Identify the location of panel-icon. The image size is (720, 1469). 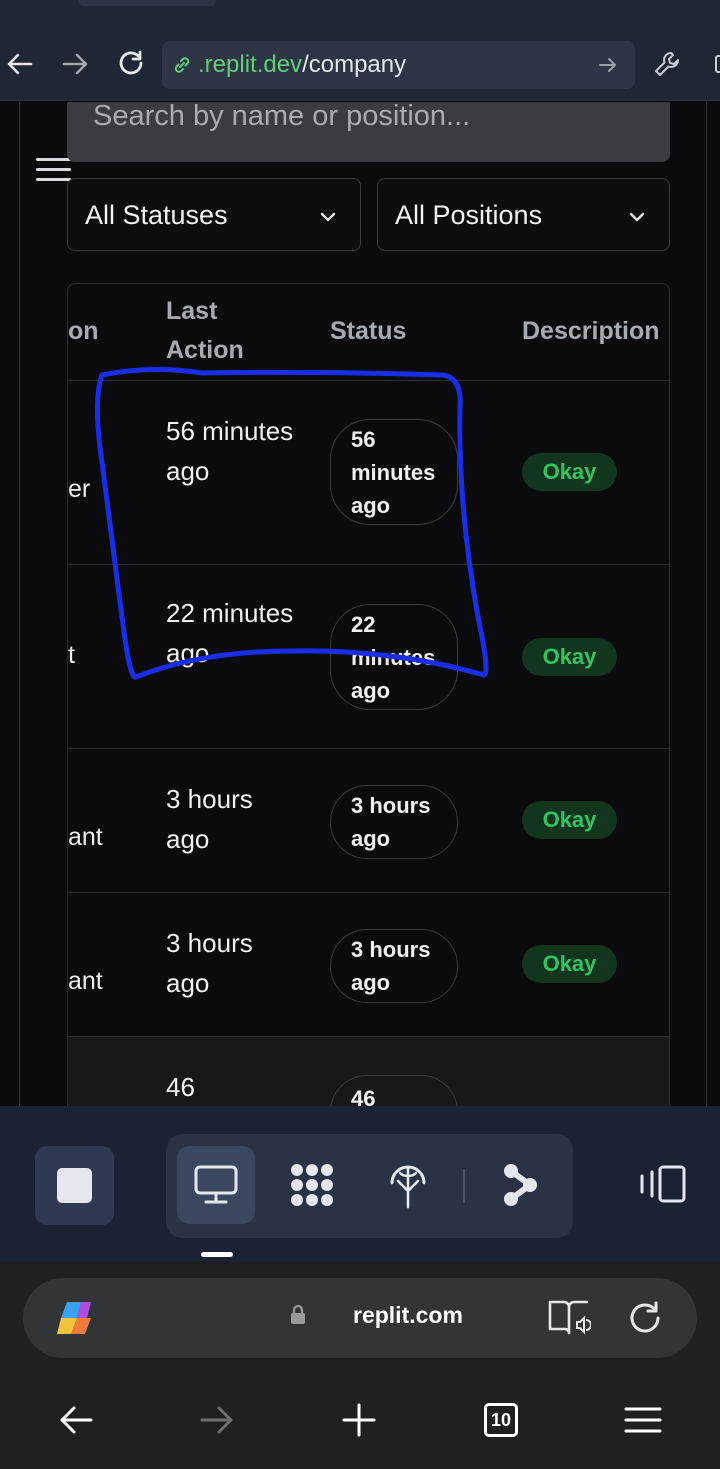
(662, 1186).